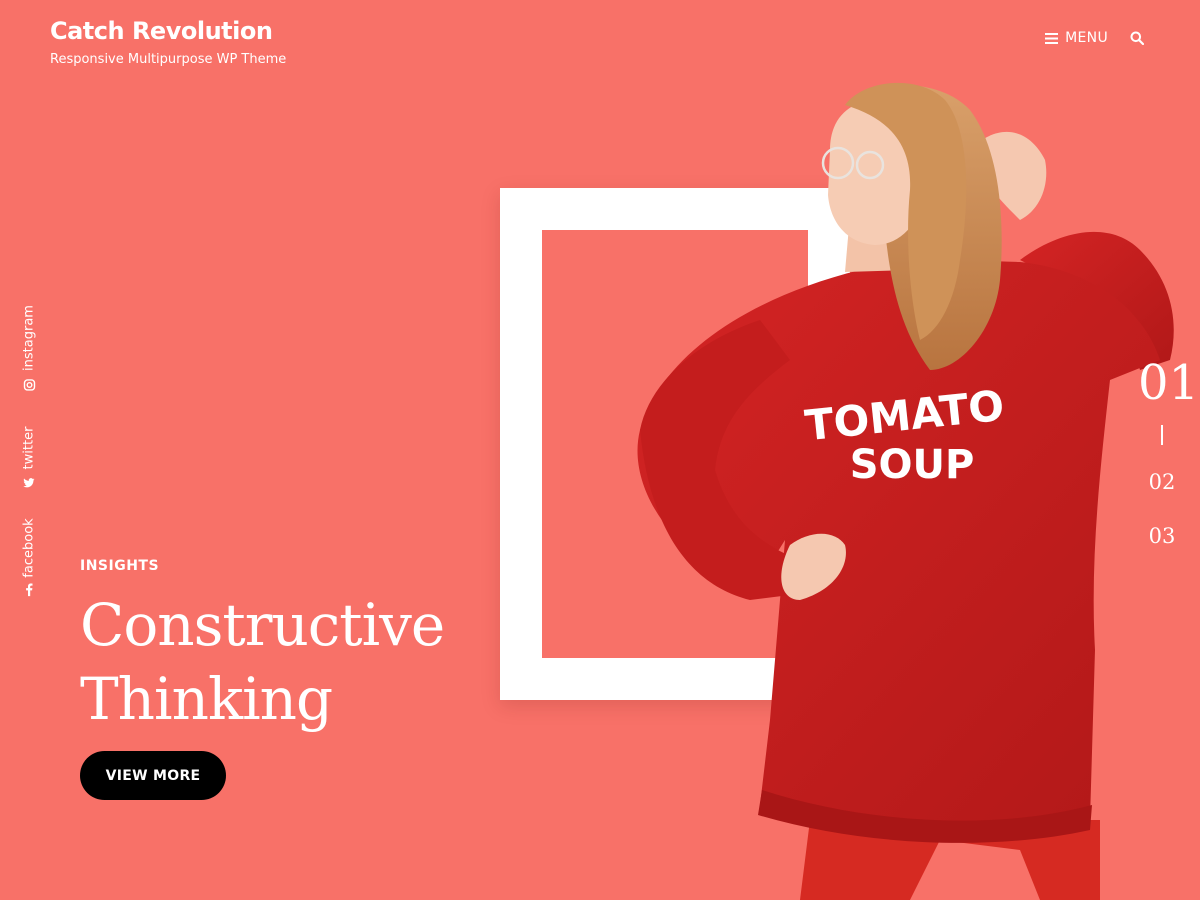  What do you see at coordinates (1162, 435) in the screenshot?
I see `pager-divider` at bounding box center [1162, 435].